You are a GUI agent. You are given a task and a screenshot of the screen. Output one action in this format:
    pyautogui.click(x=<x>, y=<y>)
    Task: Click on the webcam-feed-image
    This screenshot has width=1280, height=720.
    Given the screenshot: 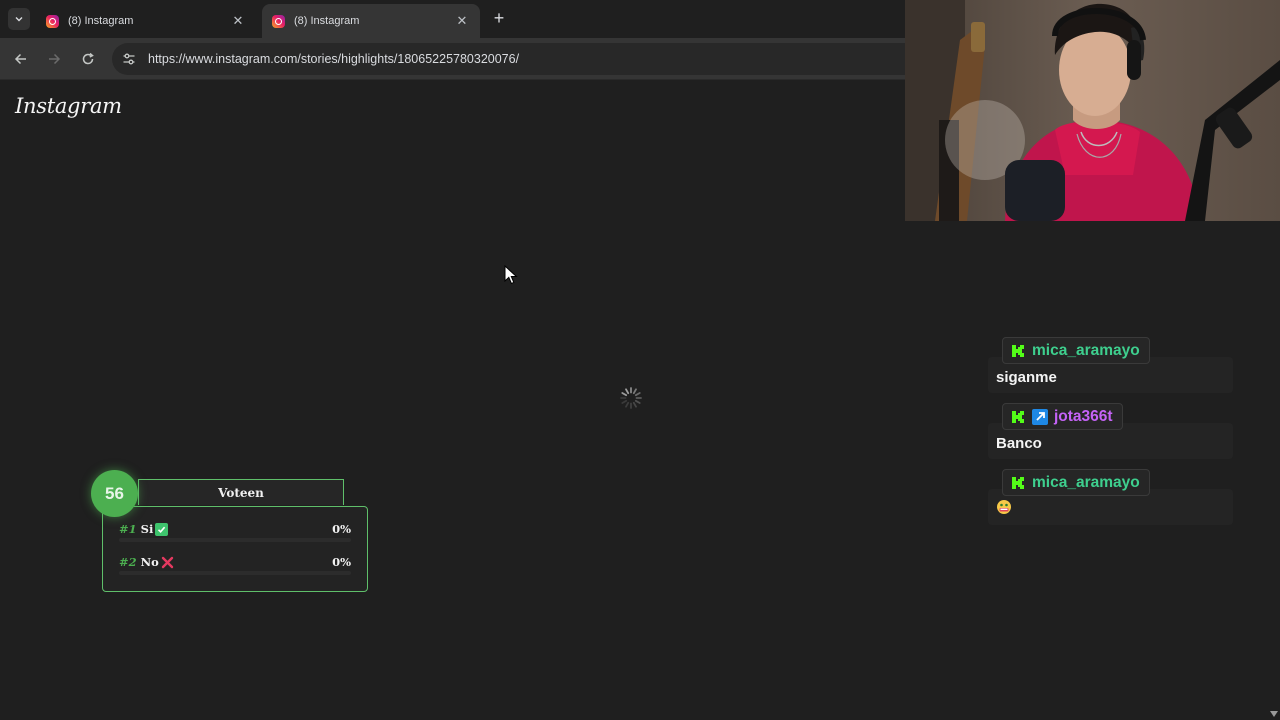 What is the action you would take?
    pyautogui.click(x=1092, y=110)
    